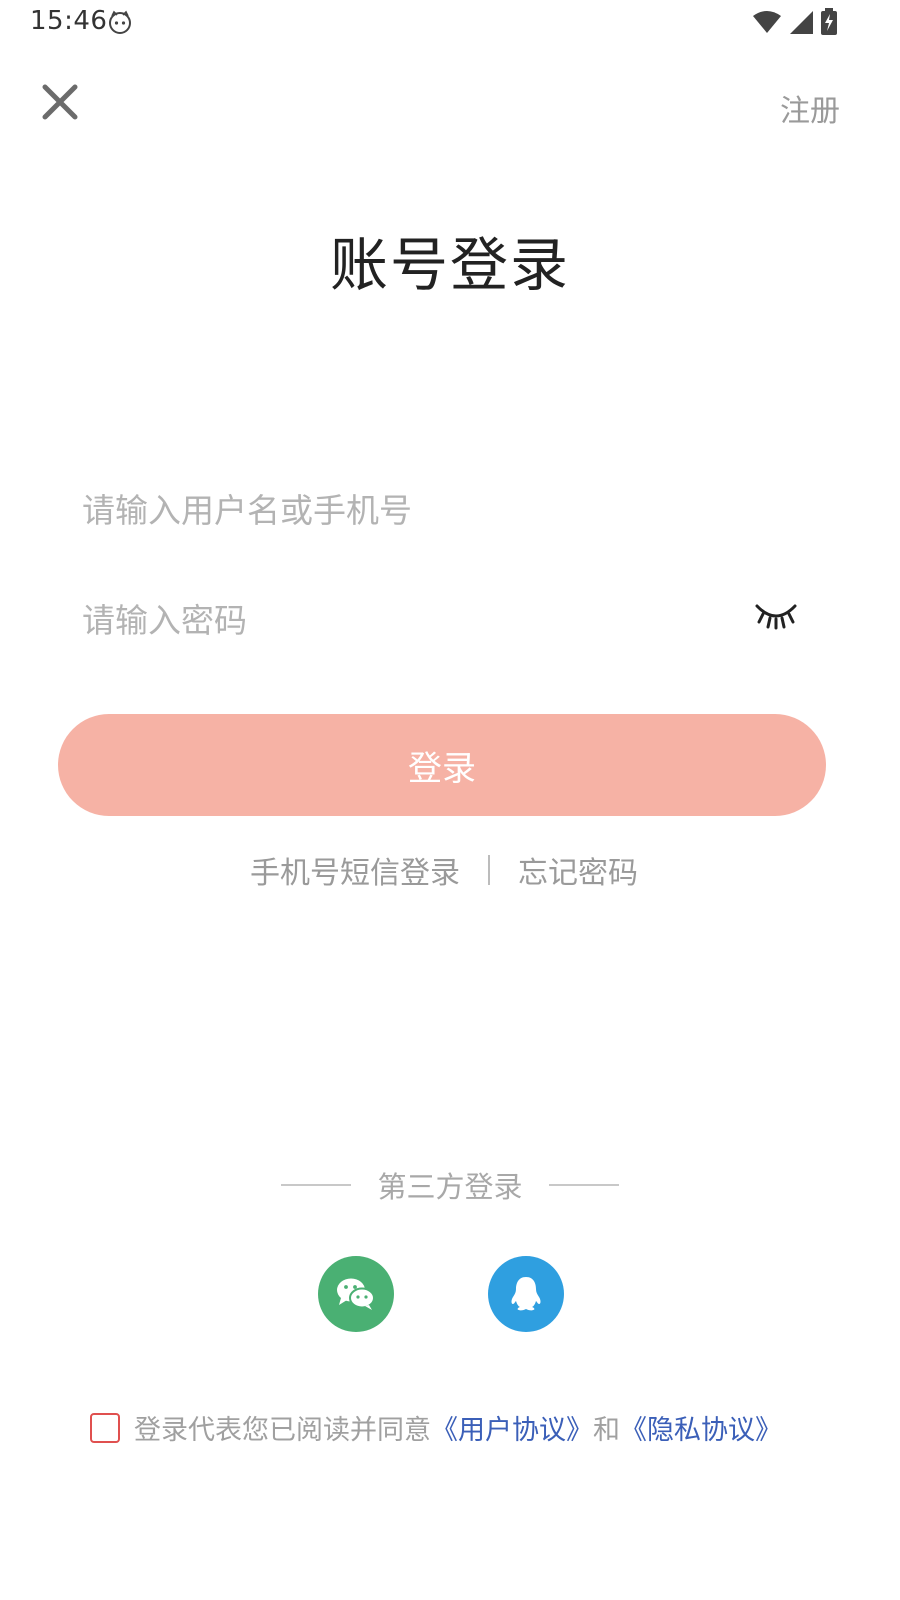 The image size is (900, 1600). Describe the element at coordinates (583, 1185) in the screenshot. I see `divider-line-right` at that location.